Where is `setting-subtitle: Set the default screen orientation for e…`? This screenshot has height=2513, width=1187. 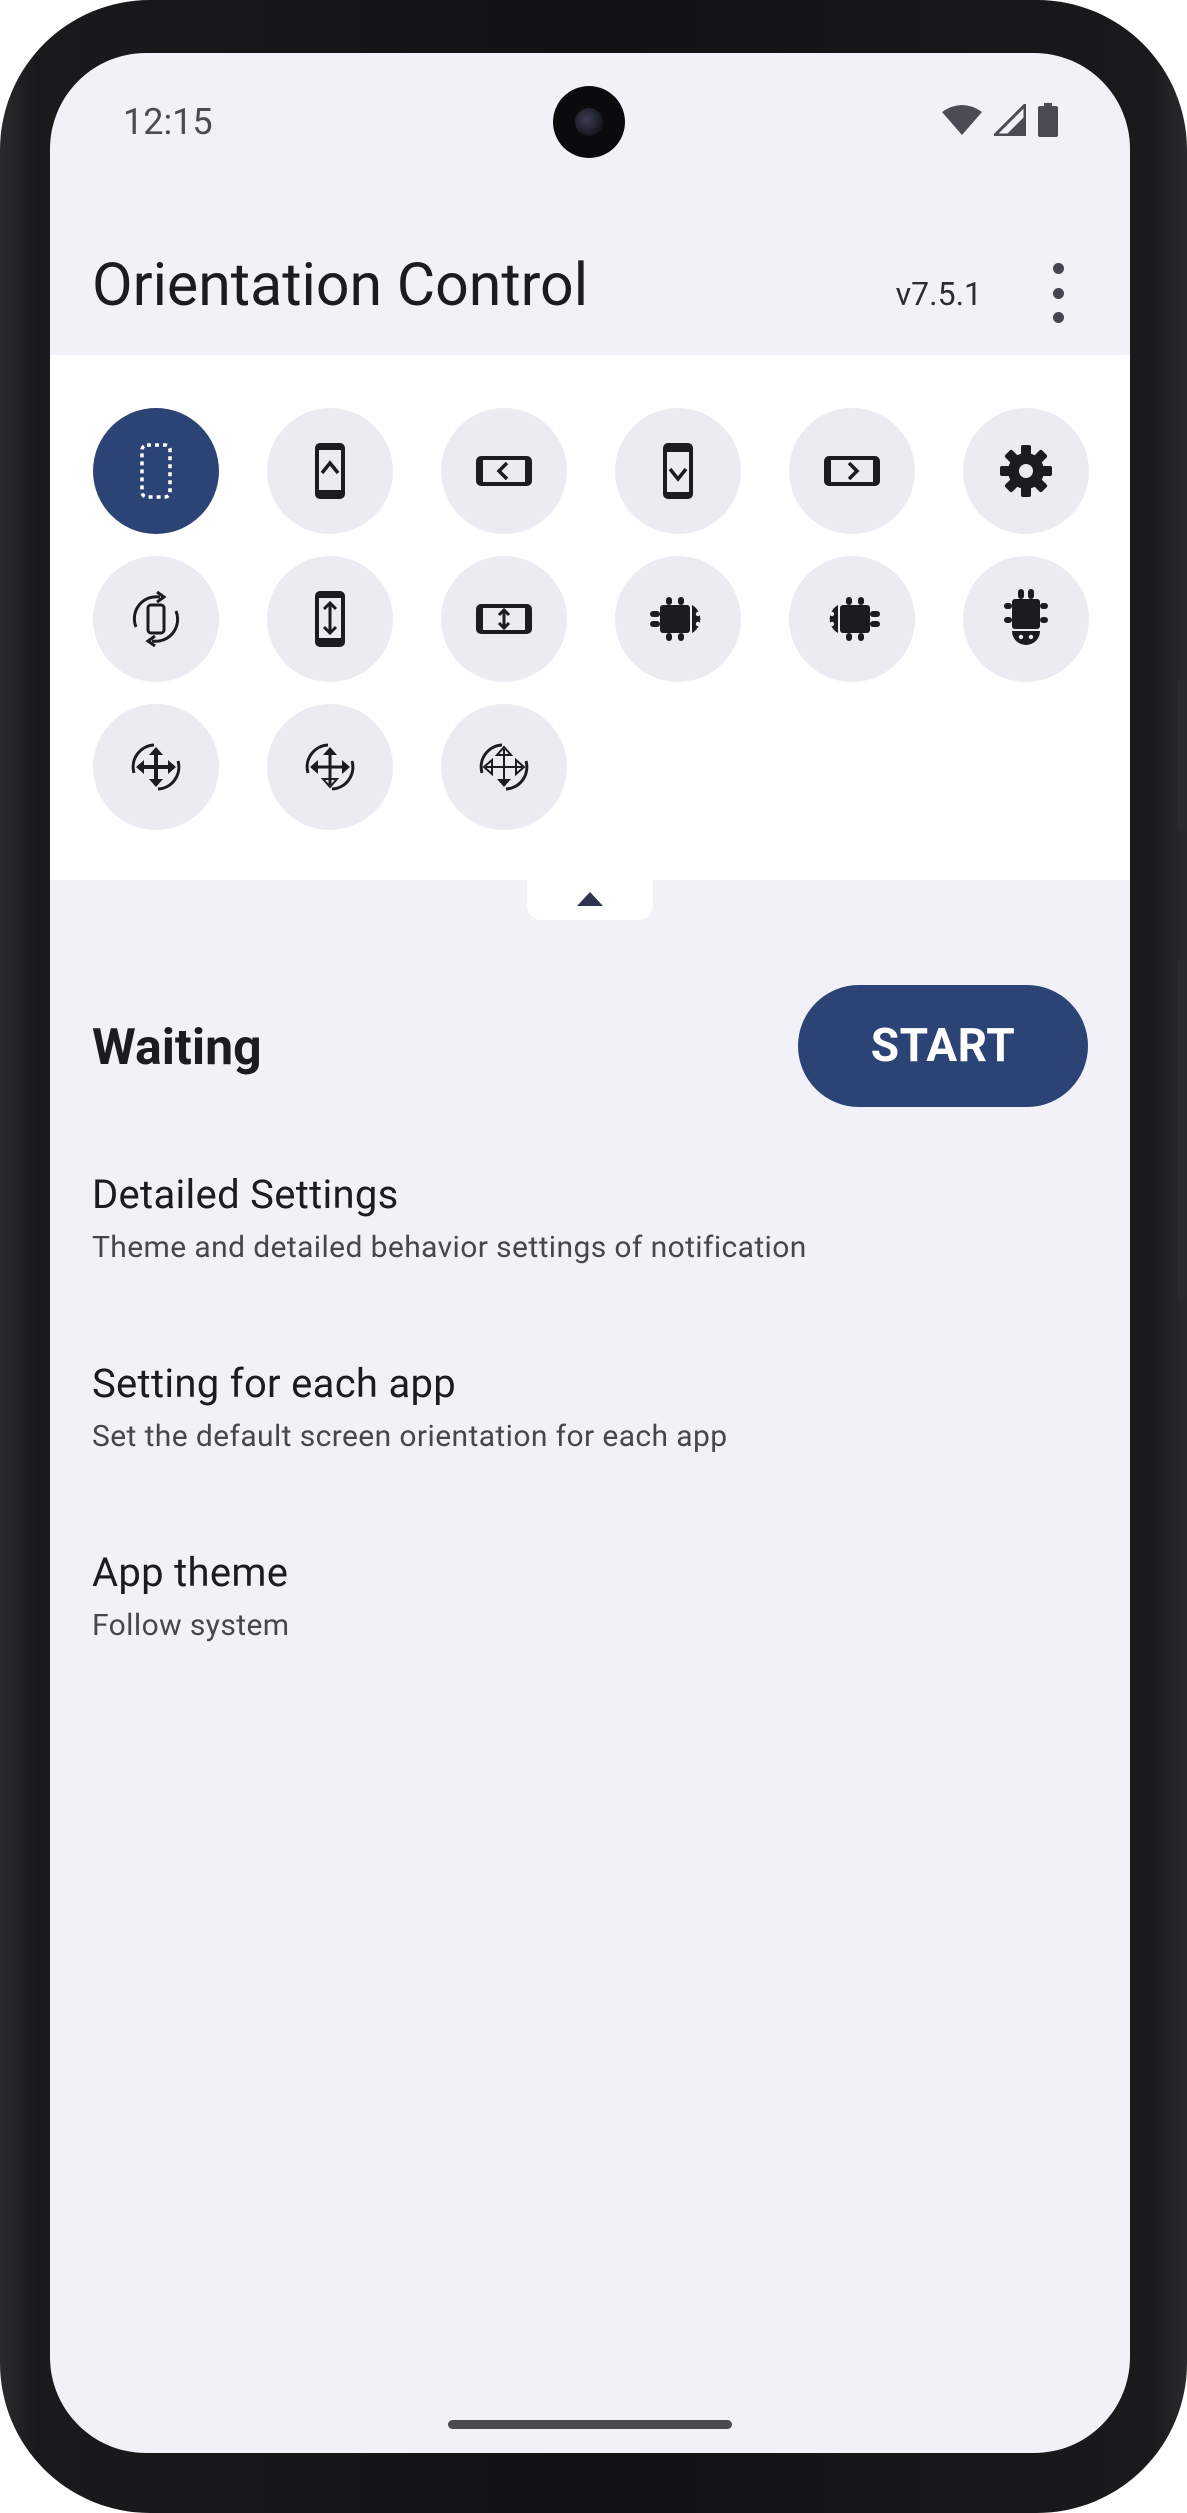 setting-subtitle: Set the default screen orientation for e… is located at coordinates (410, 1436).